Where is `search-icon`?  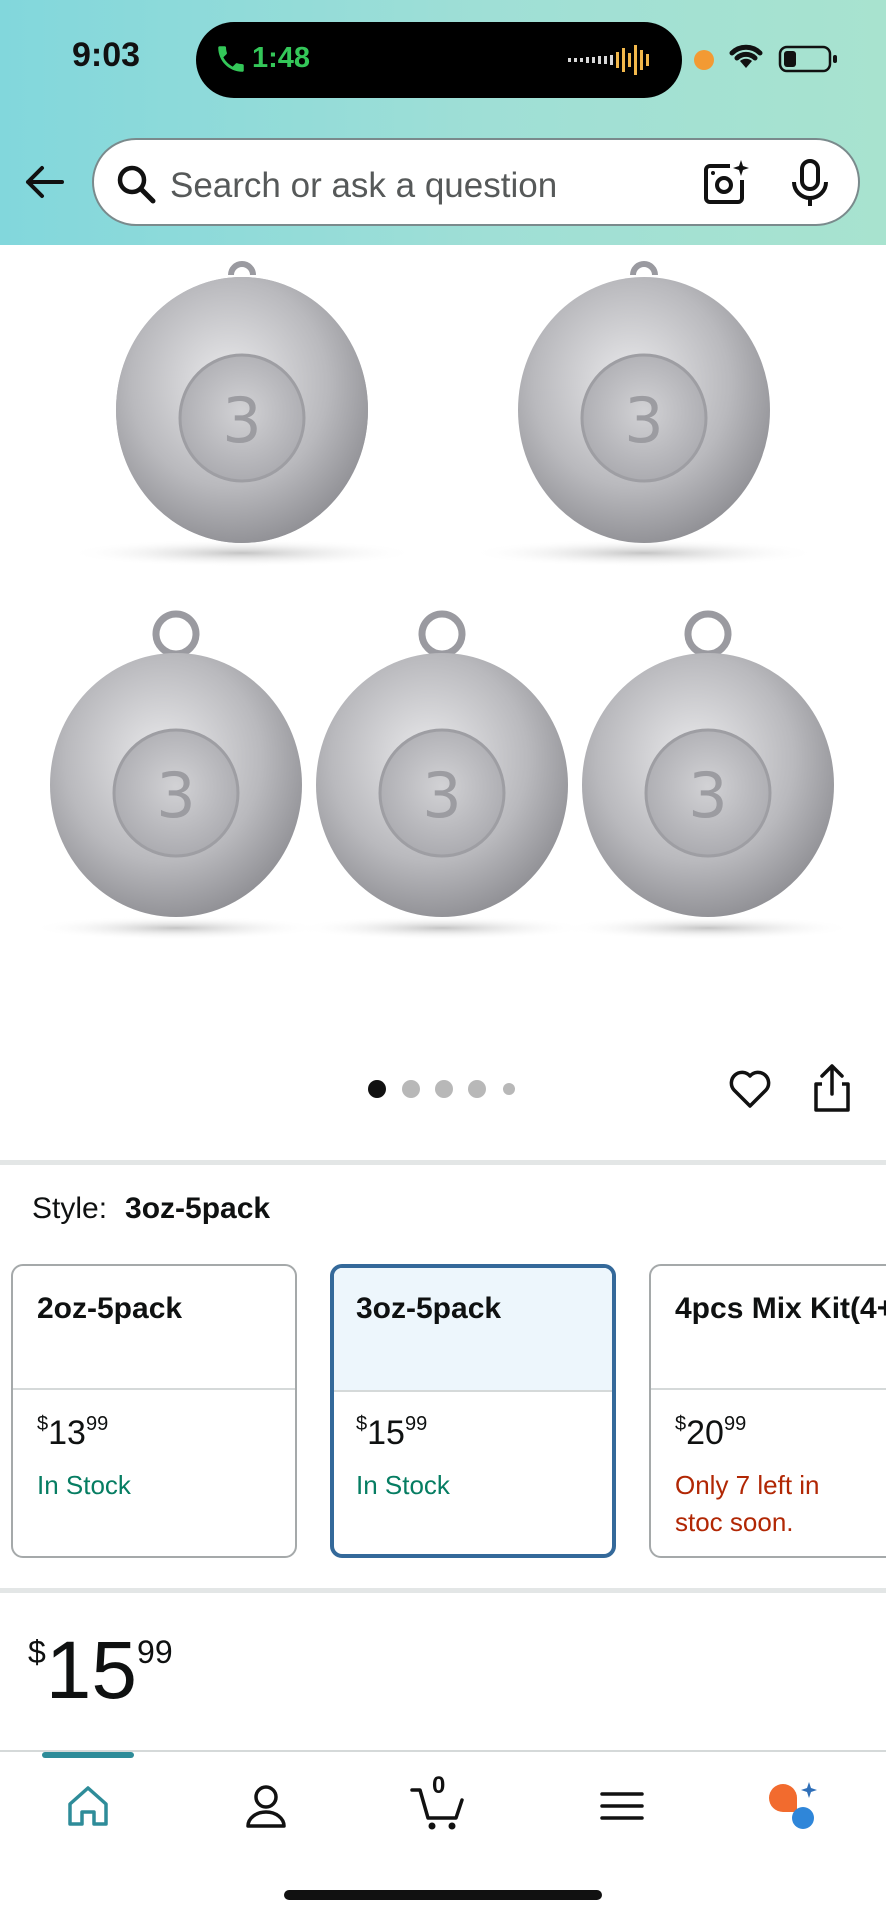
search-icon is located at coordinates (136, 184).